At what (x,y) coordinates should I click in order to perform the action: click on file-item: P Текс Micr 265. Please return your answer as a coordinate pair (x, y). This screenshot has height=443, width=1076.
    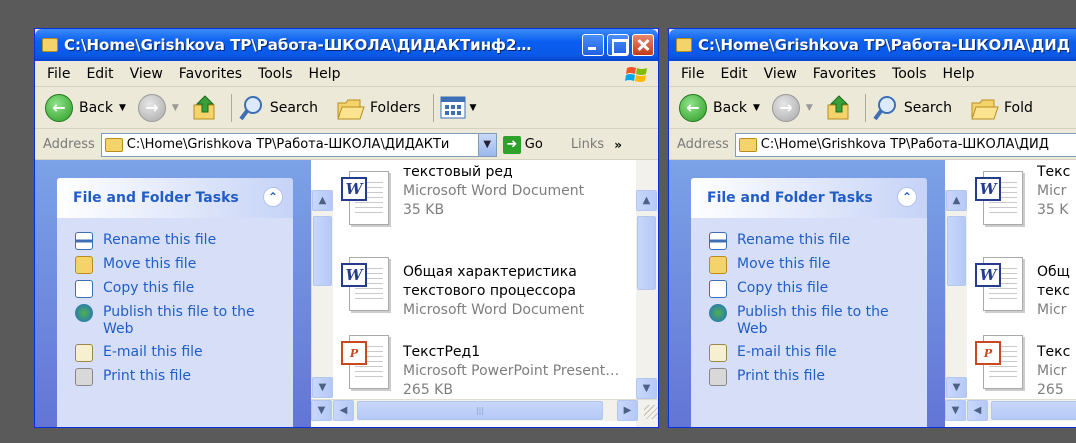
    Looking at the image, I should click on (1022, 367).